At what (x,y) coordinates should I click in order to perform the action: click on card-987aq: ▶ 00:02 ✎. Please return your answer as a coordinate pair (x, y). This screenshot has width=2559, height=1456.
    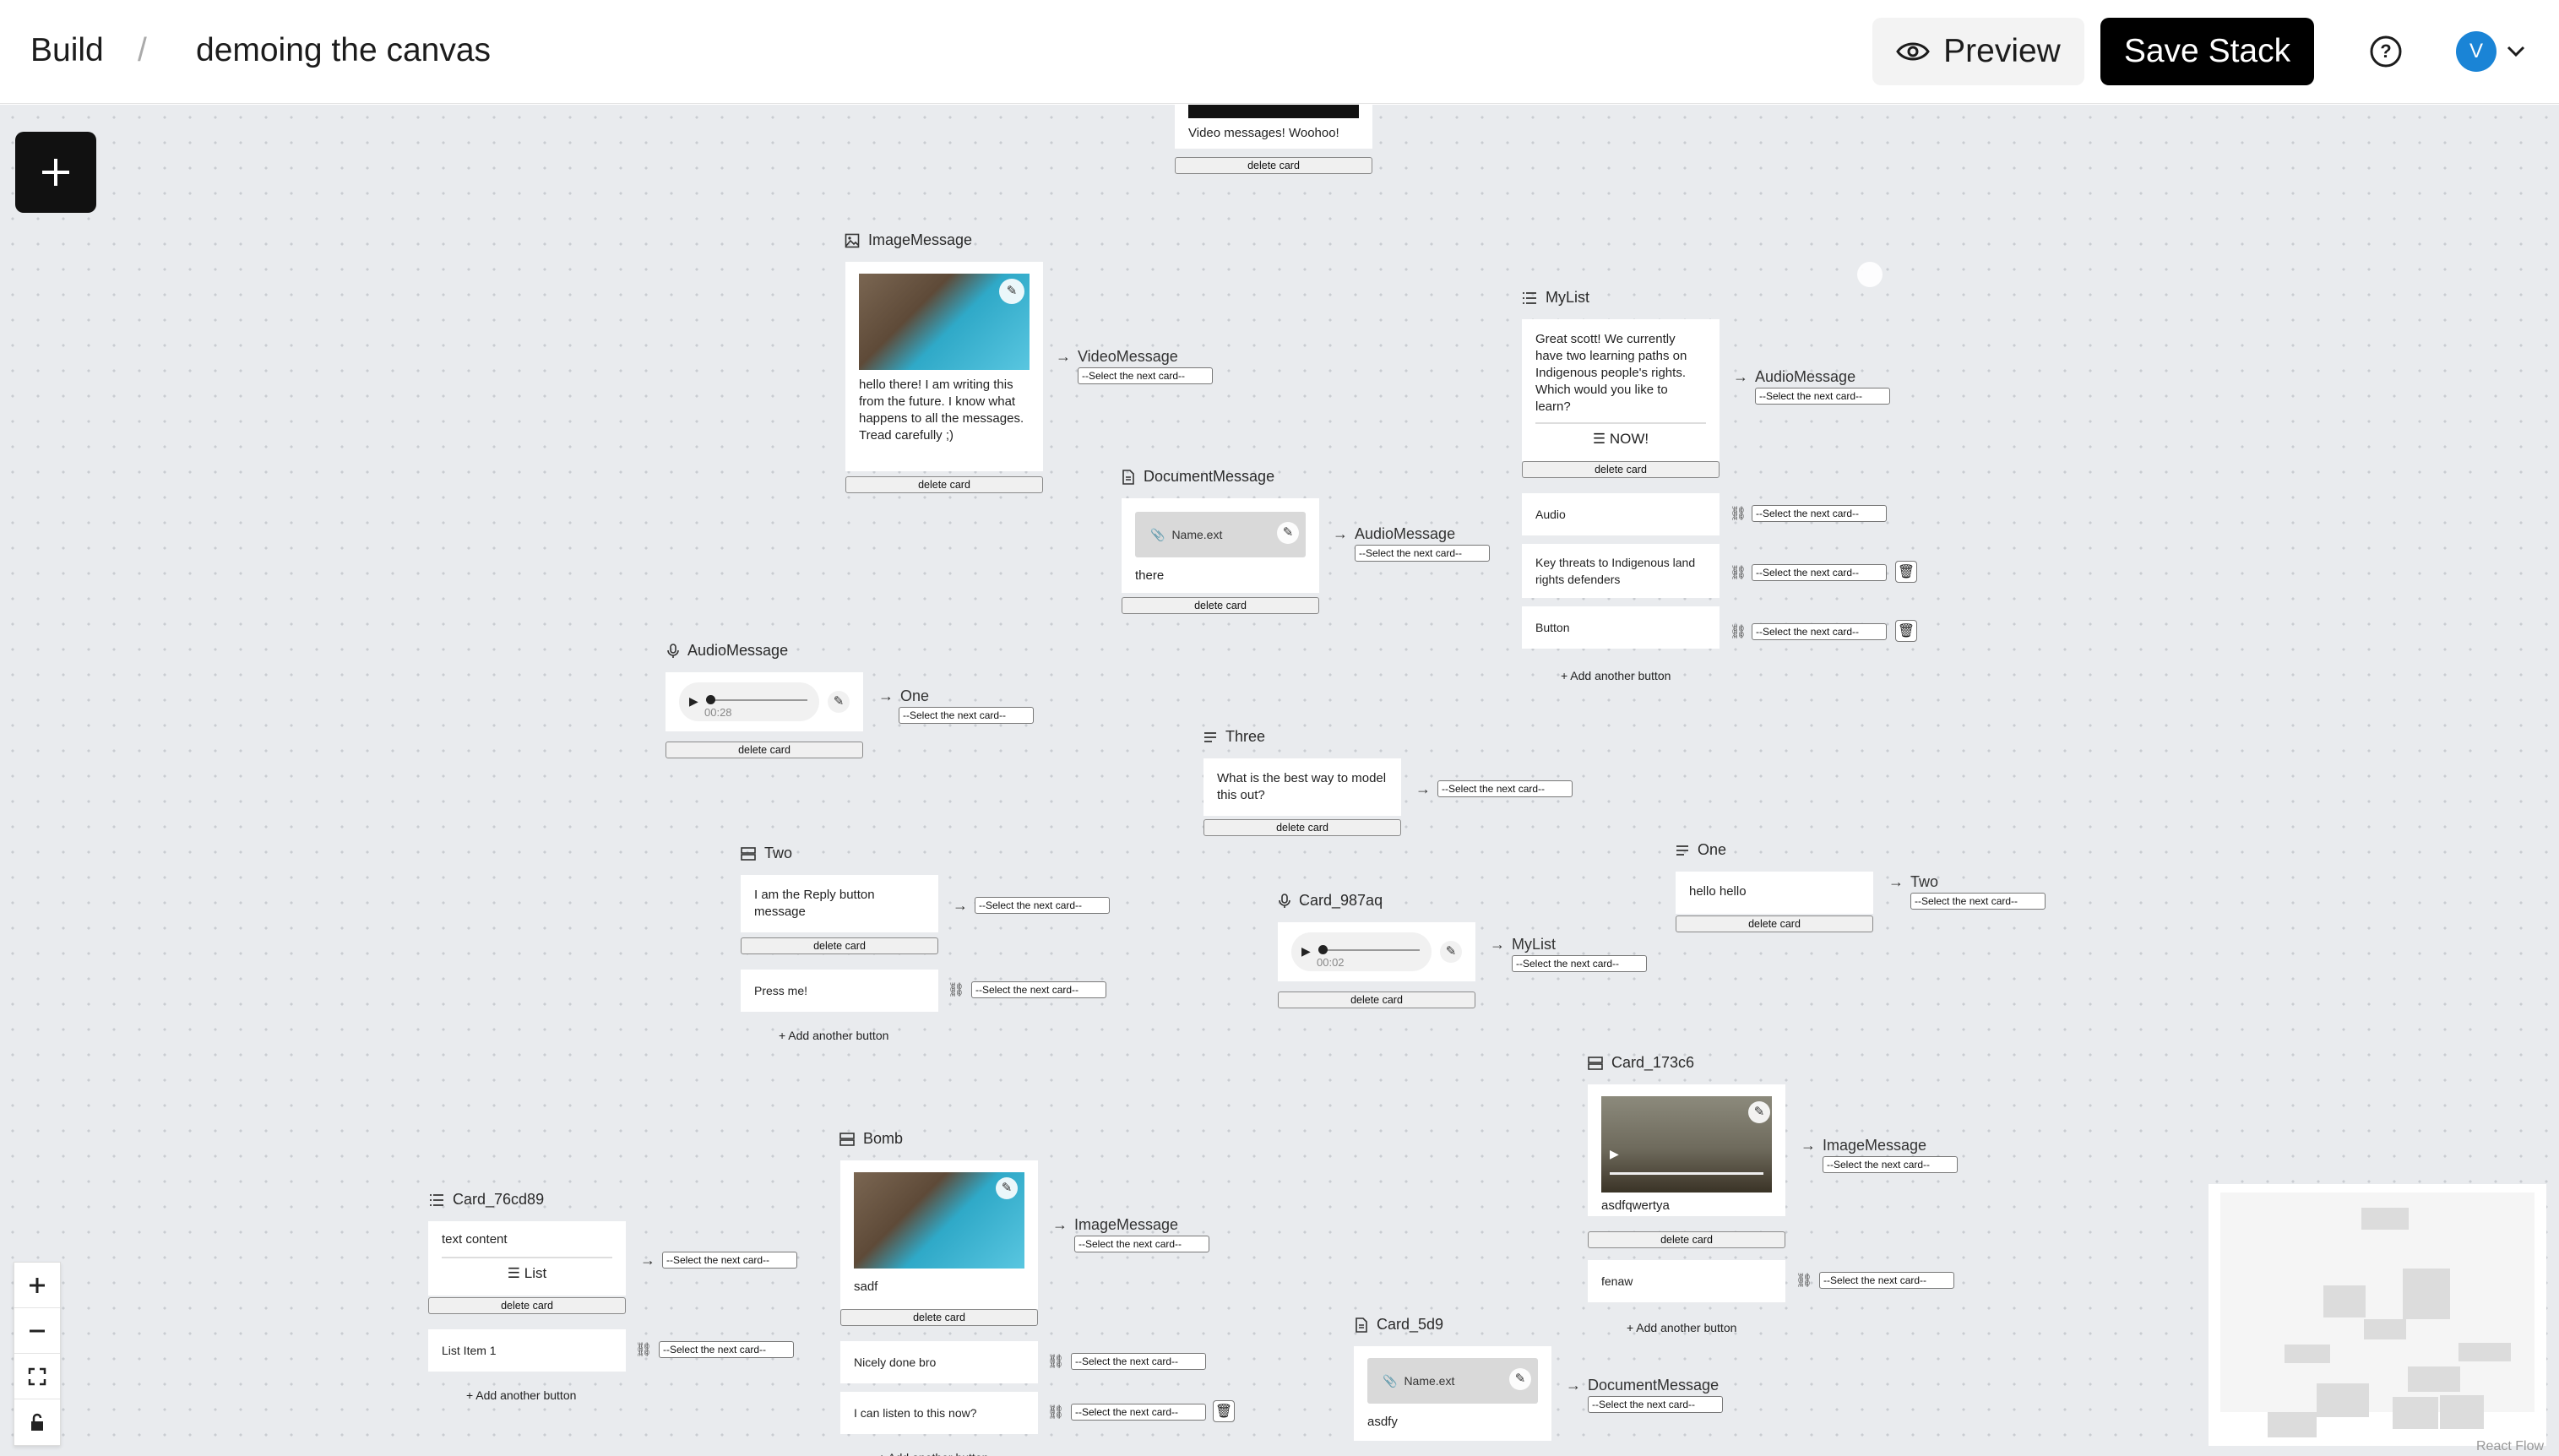
    Looking at the image, I should click on (1376, 951).